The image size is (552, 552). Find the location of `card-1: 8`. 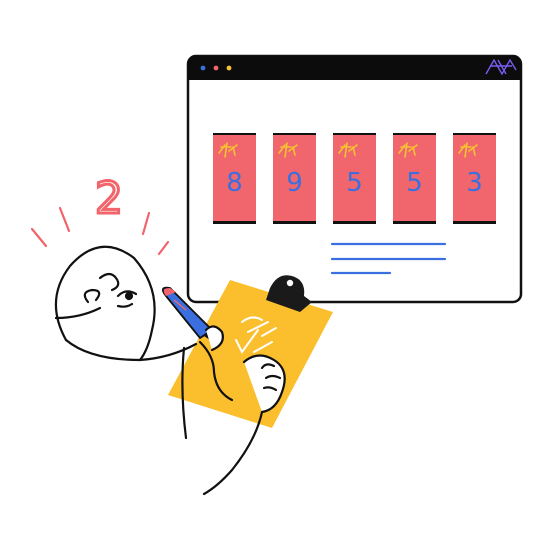

card-1: 8 is located at coordinates (234, 178).